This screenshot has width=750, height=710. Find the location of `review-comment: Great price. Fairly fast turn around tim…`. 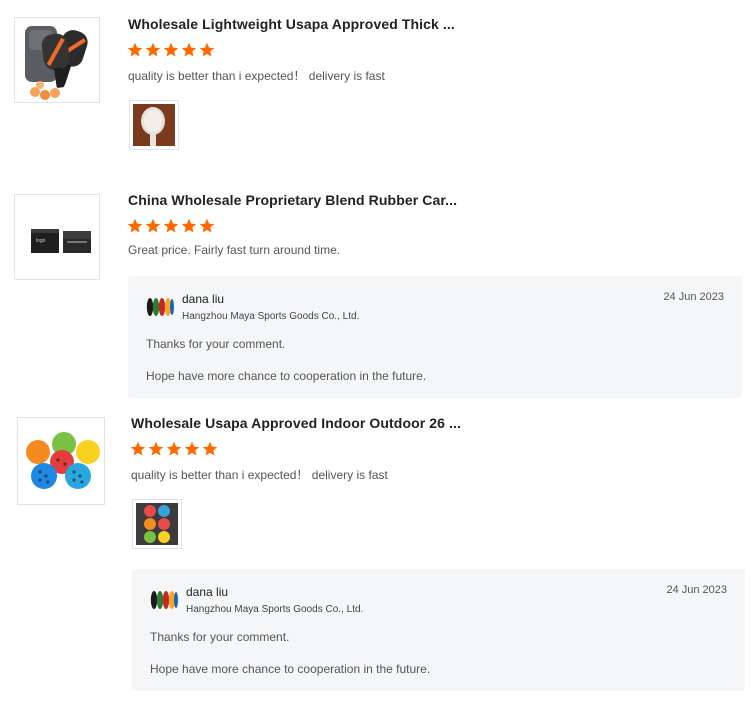

review-comment: Great price. Fairly fast turn around tim… is located at coordinates (234, 250).